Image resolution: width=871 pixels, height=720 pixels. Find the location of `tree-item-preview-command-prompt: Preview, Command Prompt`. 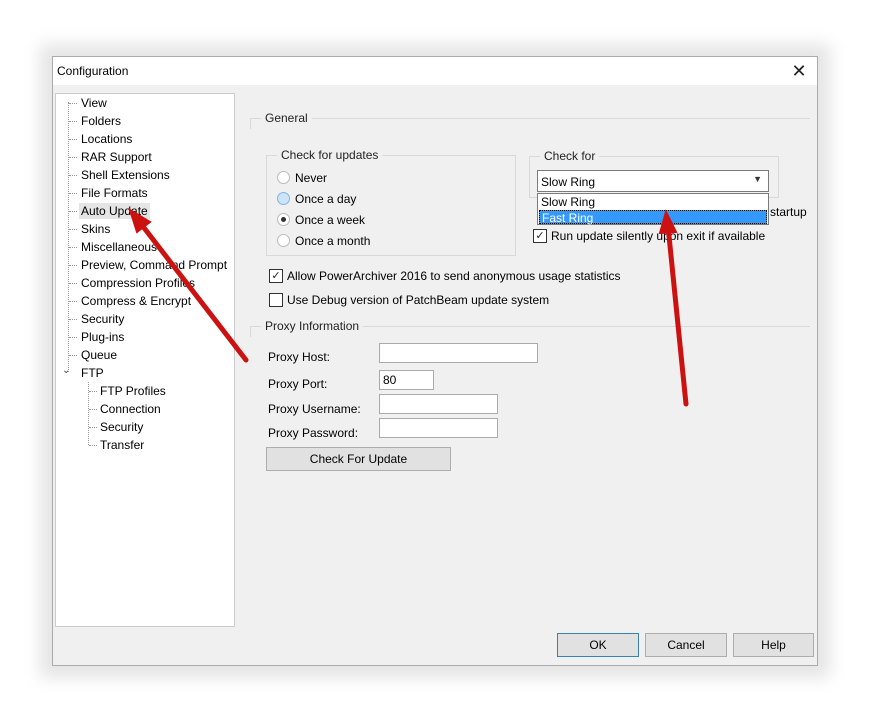

tree-item-preview-command-prompt: Preview, Command Prompt is located at coordinates (154, 265).